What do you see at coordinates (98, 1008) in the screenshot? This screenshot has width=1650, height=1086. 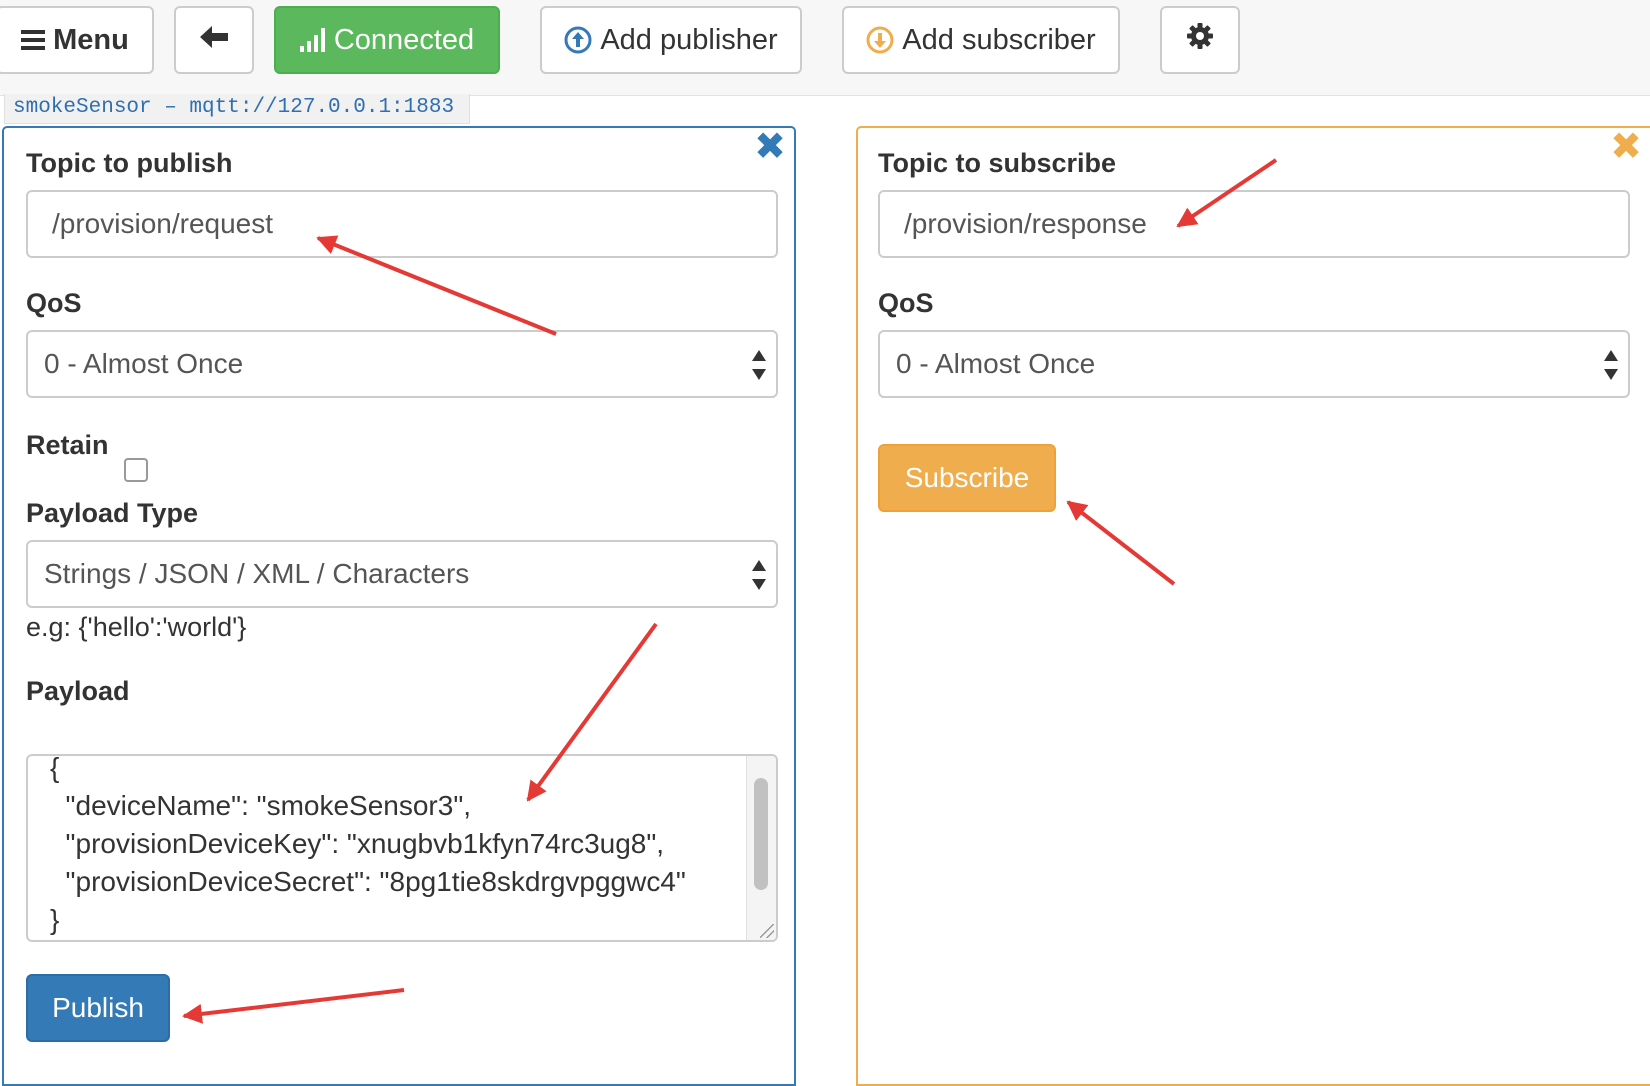 I see `publish-button: Publish` at bounding box center [98, 1008].